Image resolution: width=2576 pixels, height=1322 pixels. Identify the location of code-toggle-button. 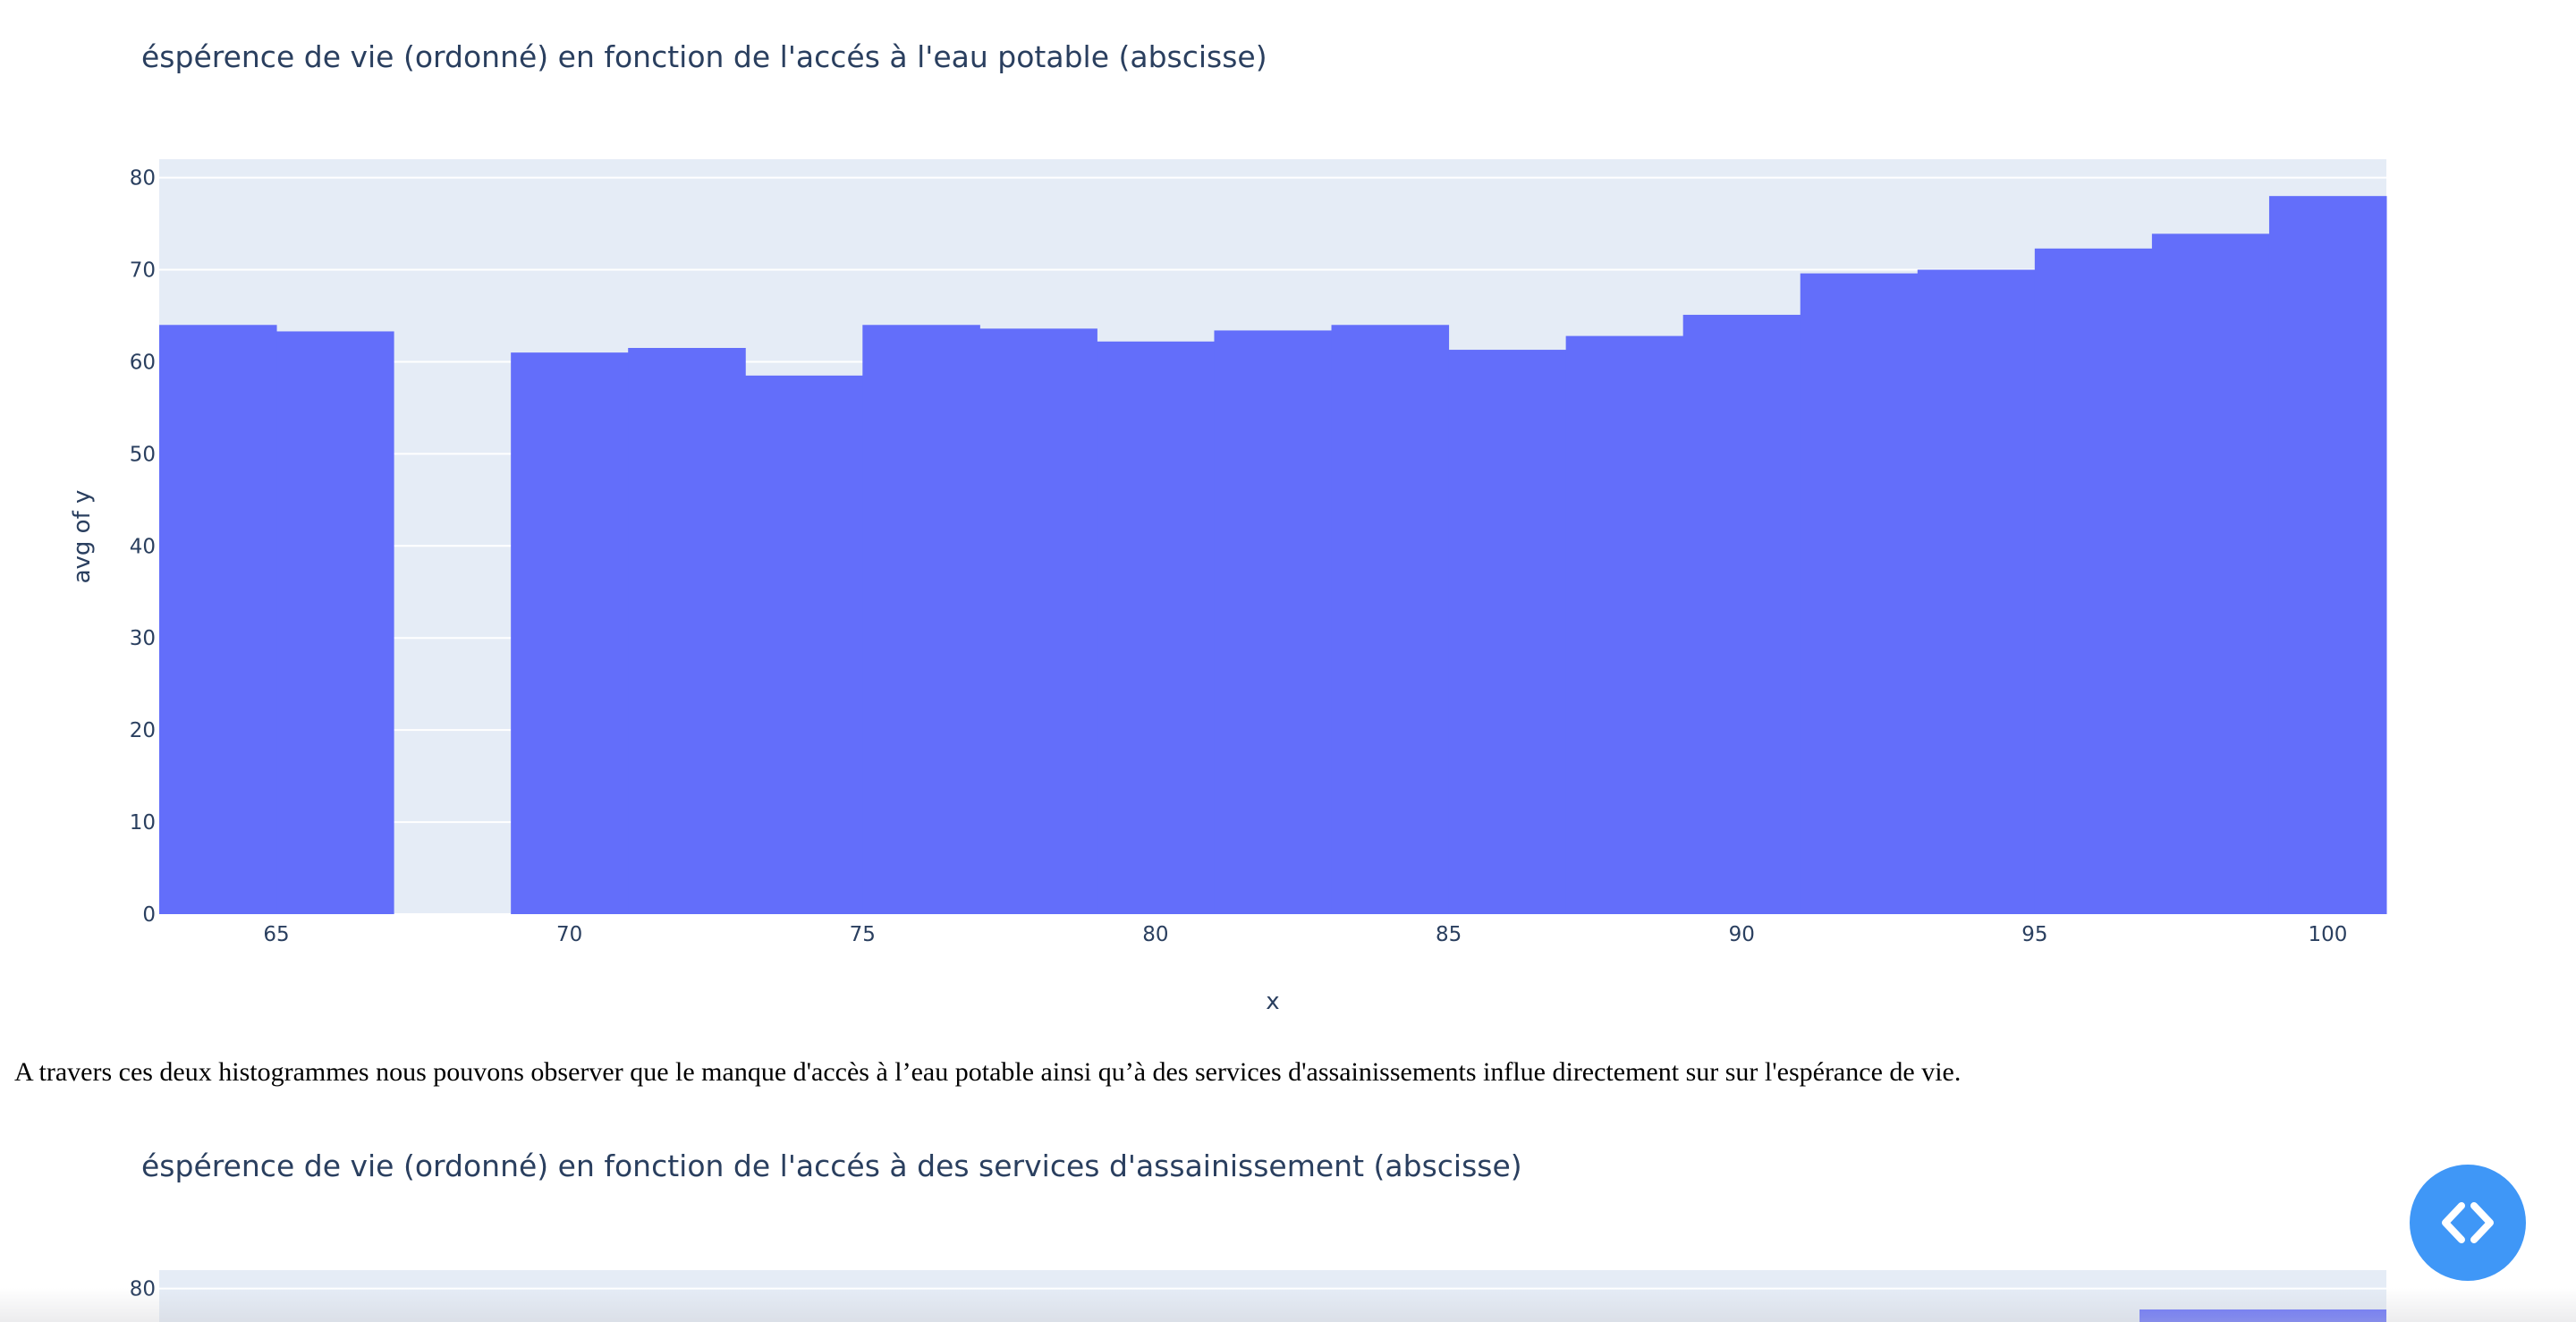
(2468, 1223).